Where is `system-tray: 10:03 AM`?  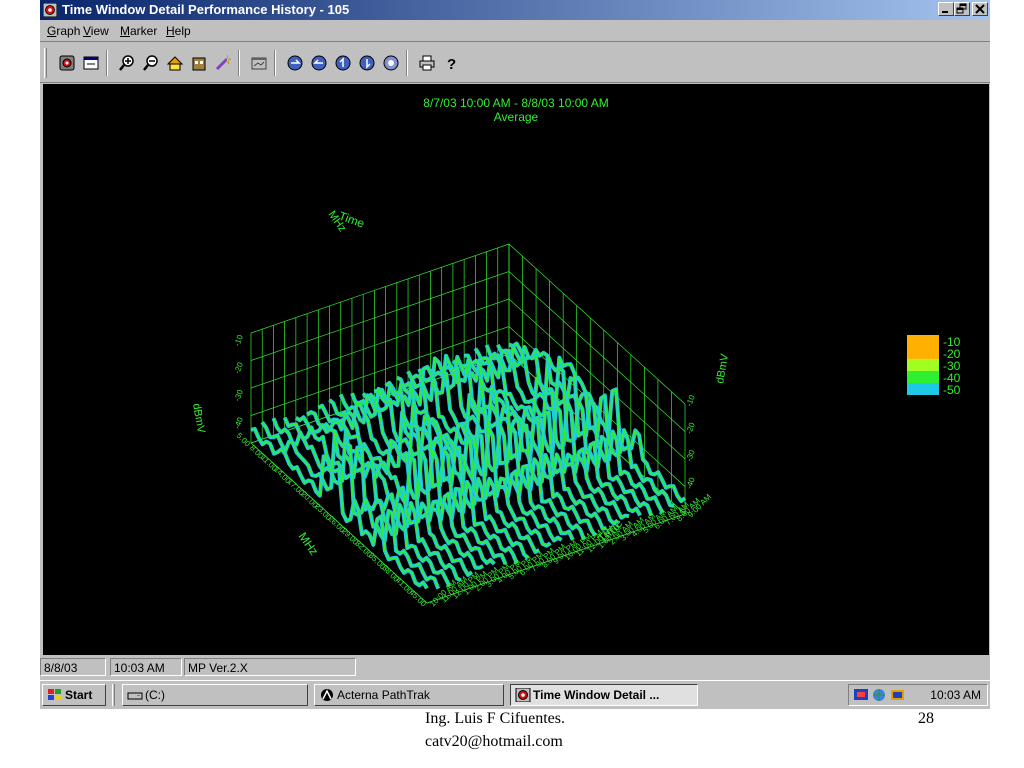 system-tray: 10:03 AM is located at coordinates (918, 695).